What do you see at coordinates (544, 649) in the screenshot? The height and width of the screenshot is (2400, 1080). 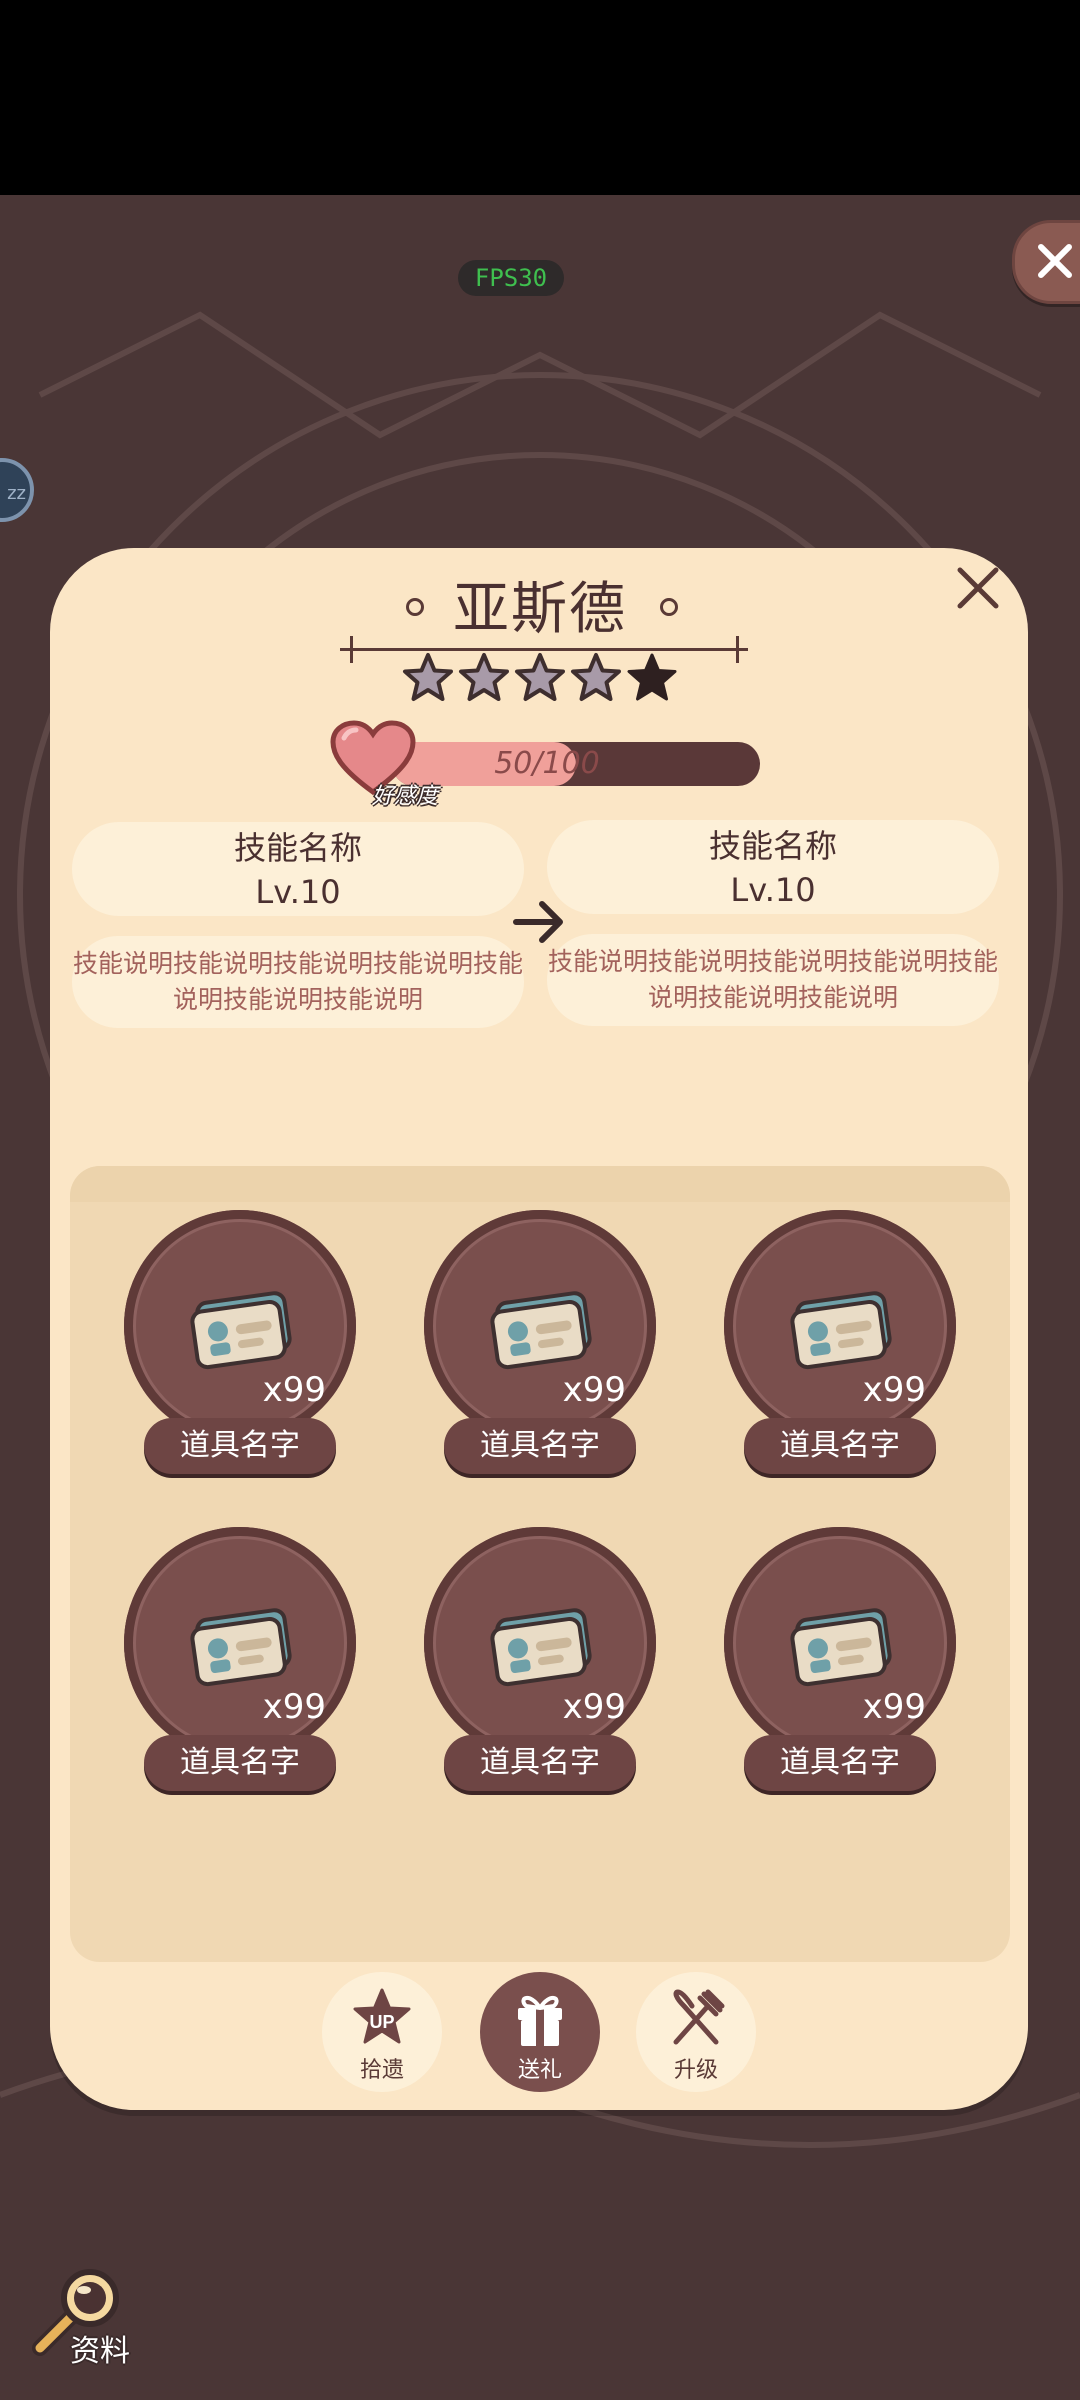 I see `name-divider` at bounding box center [544, 649].